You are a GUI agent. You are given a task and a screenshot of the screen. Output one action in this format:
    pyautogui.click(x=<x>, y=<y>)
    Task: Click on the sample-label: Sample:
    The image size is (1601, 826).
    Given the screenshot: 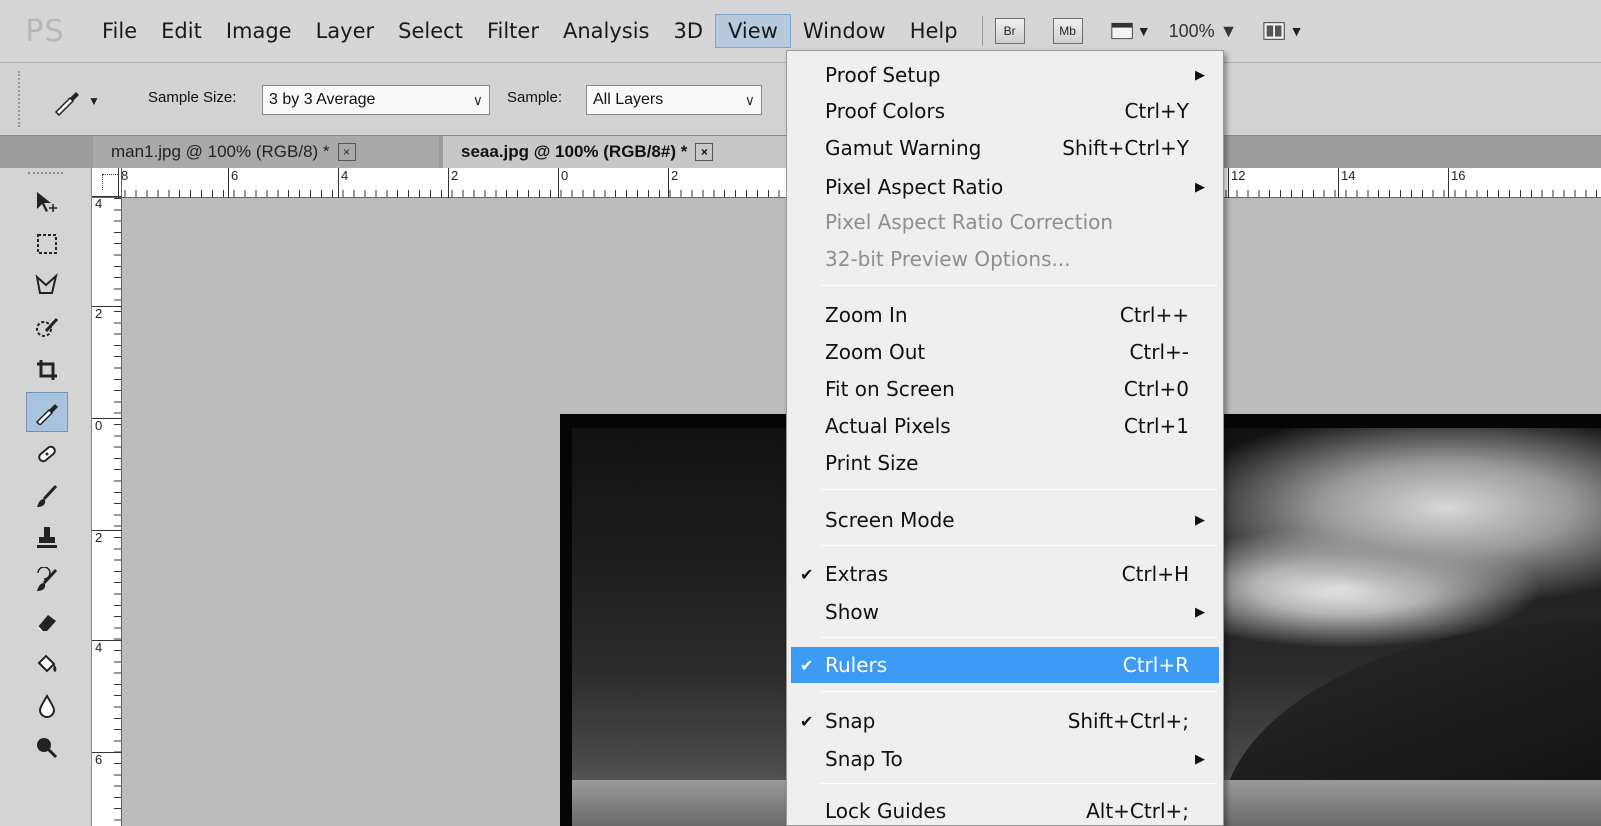 What is the action you would take?
    pyautogui.click(x=535, y=97)
    